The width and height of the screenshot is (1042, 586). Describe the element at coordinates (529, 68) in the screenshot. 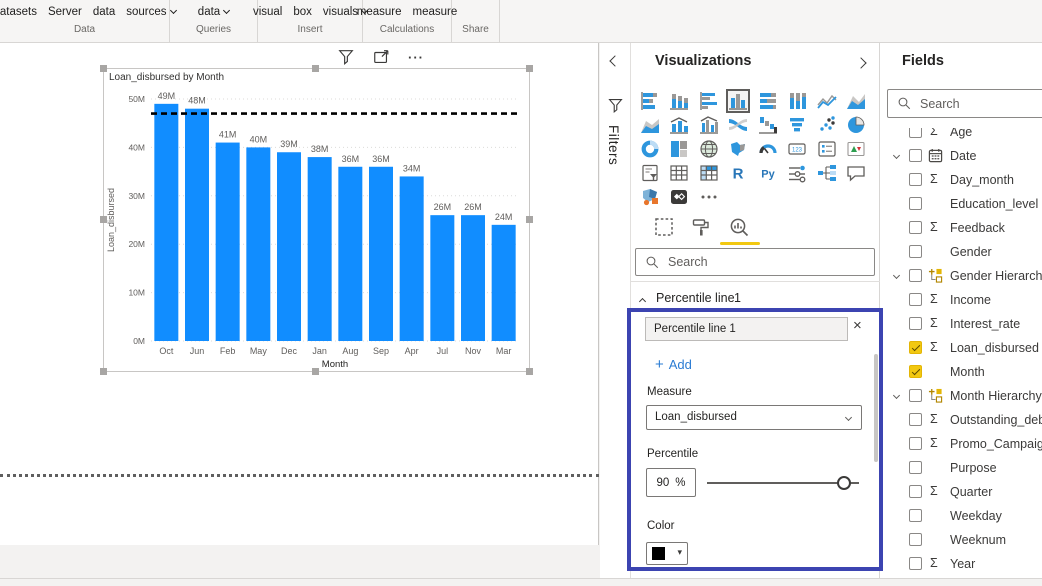

I see `resize-handle-ne` at that location.